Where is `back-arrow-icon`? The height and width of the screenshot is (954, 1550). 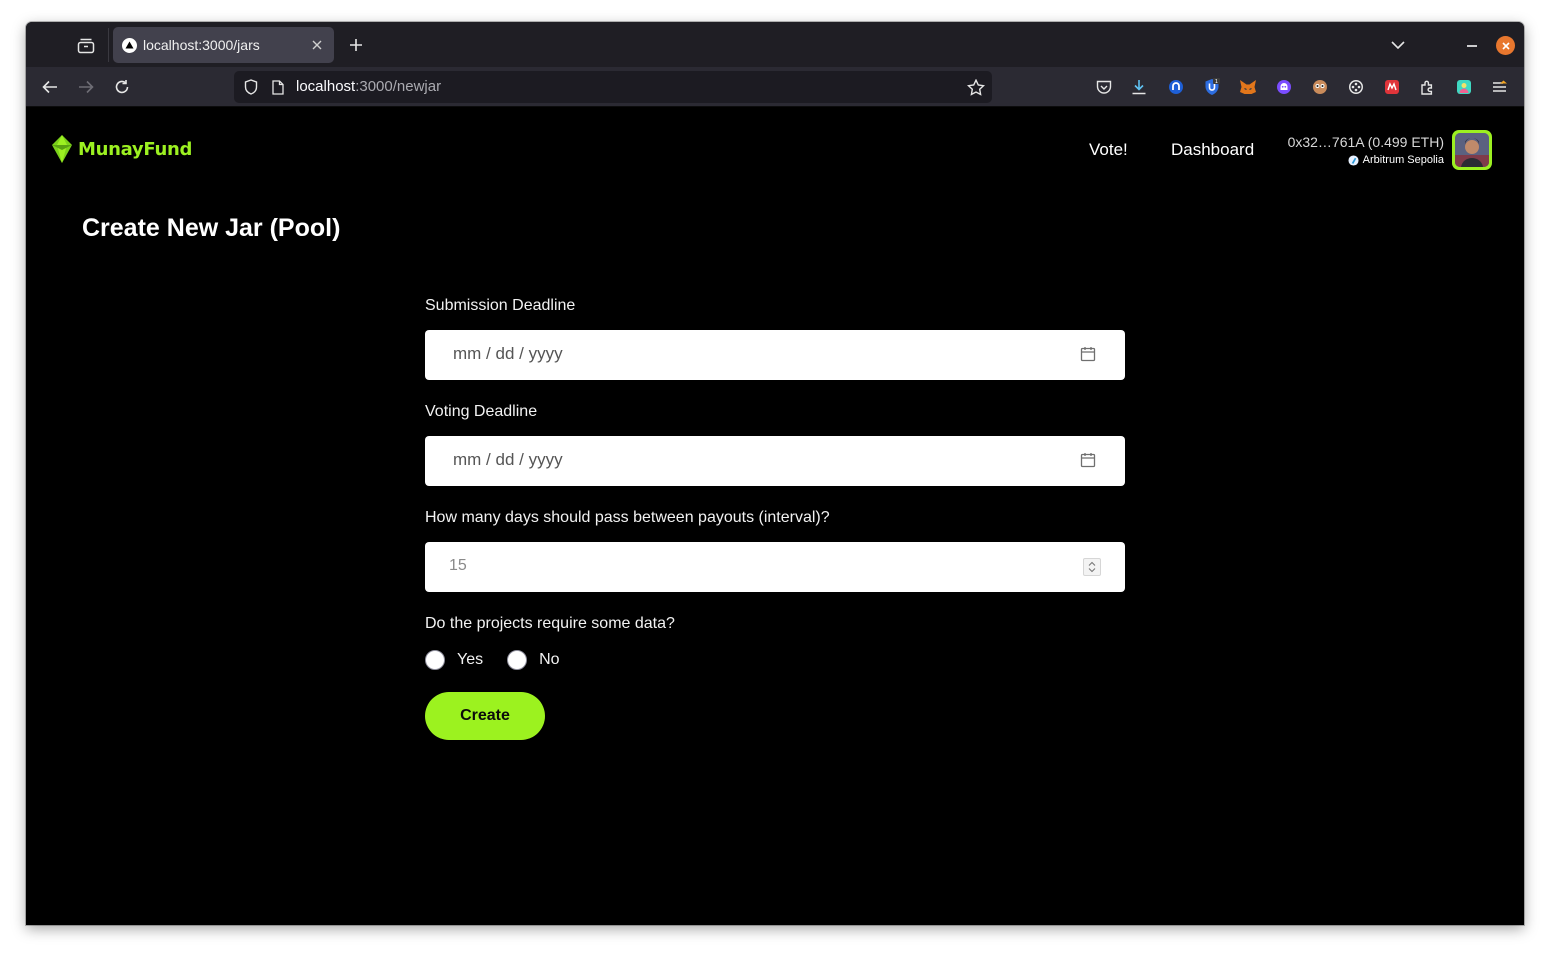
back-arrow-icon is located at coordinates (50, 87).